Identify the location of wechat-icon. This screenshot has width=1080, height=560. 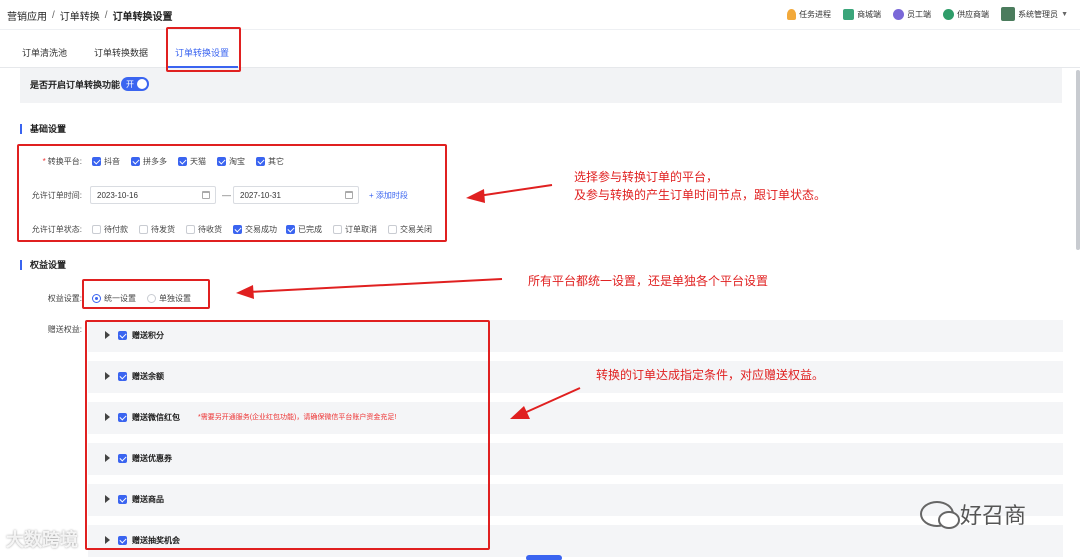
(940, 515).